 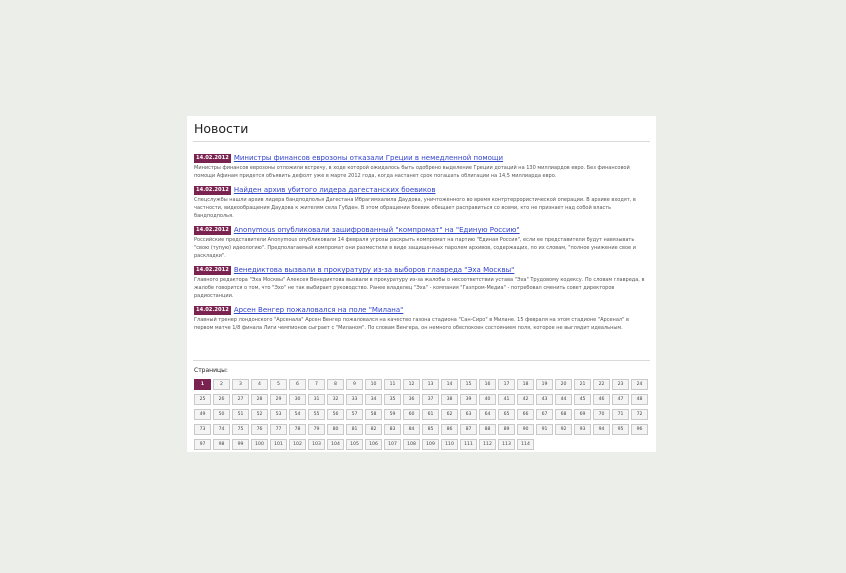 I want to click on page-link: 76, so click(x=259, y=429).